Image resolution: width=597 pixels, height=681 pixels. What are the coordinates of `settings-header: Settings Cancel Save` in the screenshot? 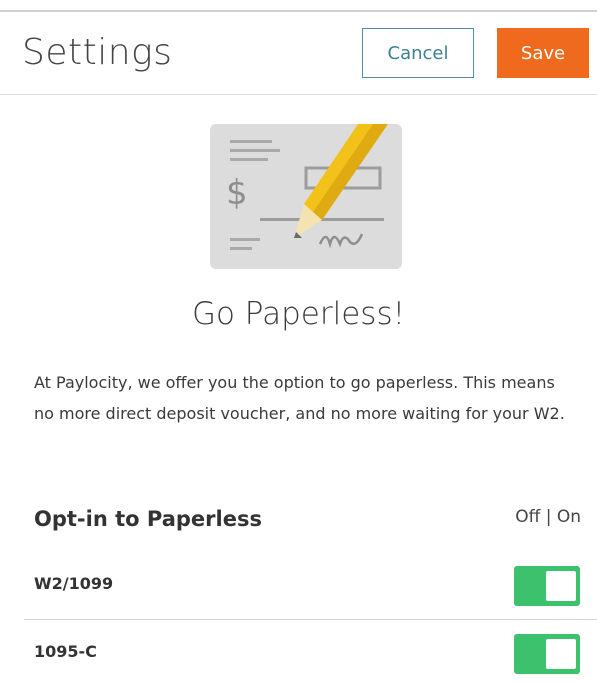 It's located at (298, 53).